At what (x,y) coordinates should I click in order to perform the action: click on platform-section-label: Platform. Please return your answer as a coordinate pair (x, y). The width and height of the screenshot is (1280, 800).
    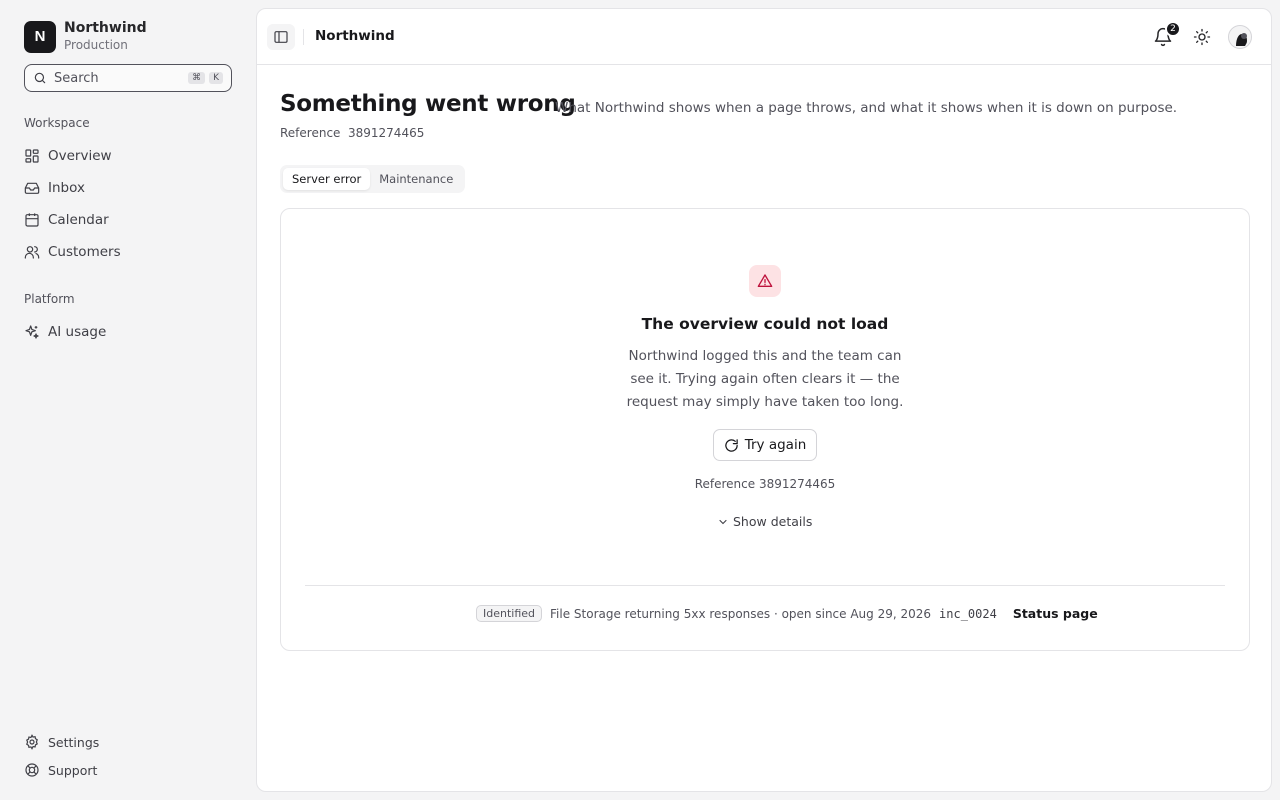
    Looking at the image, I should click on (49, 299).